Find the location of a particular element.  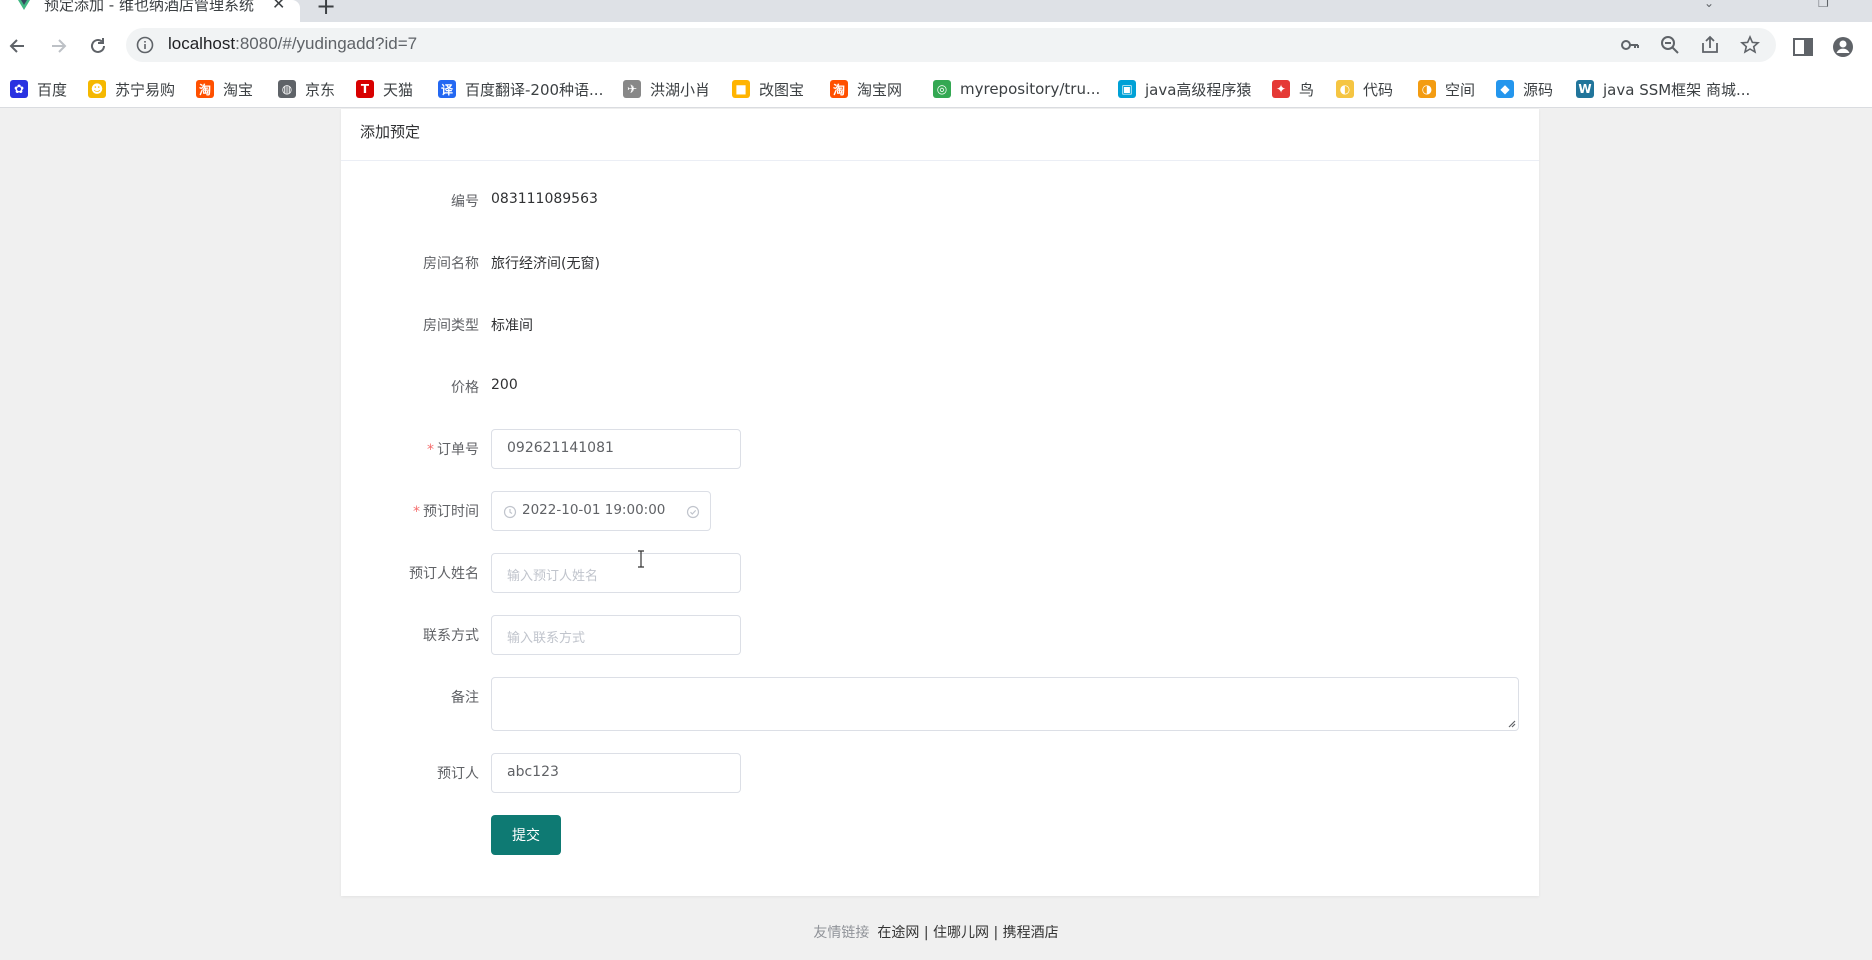

bookmark-item: ✿ 百度 is located at coordinates (38, 89).